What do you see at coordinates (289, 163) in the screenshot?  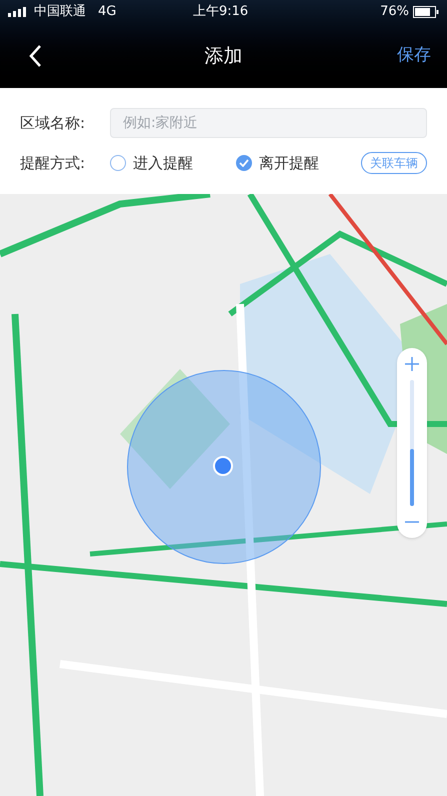 I see `radio-label: 离开提醒` at bounding box center [289, 163].